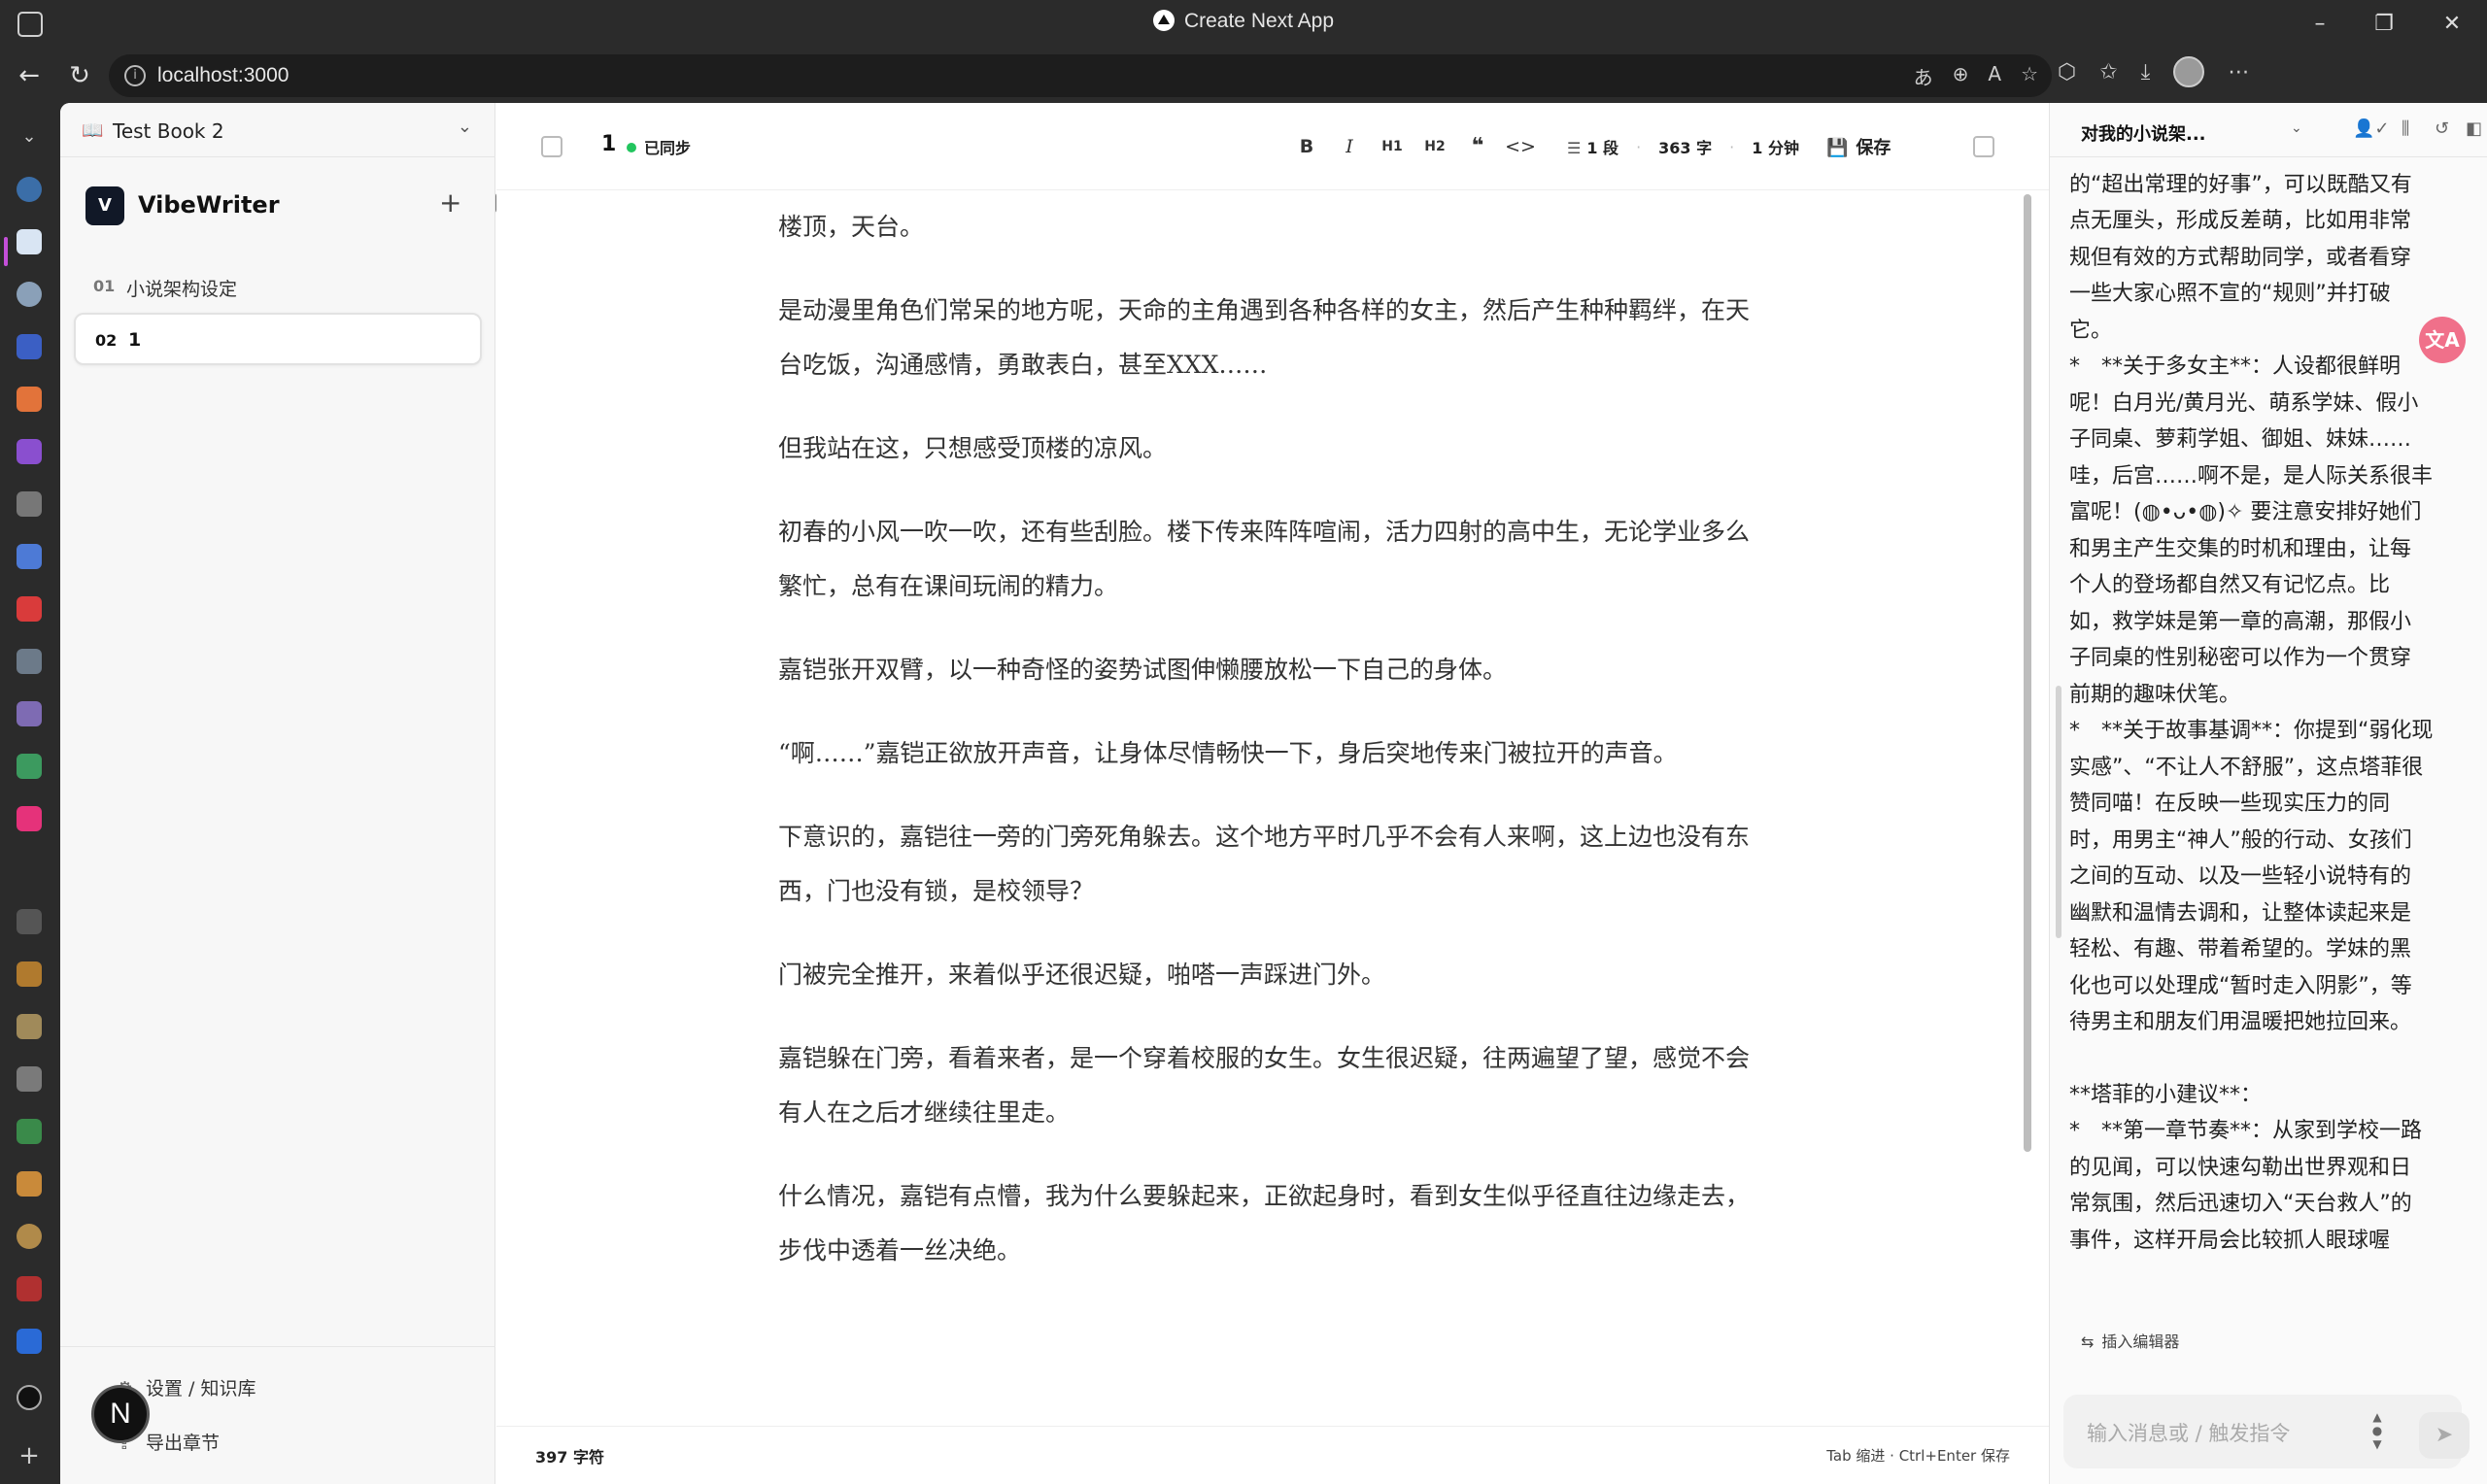 This screenshot has height=1484, width=2487. What do you see at coordinates (1349, 146) in the screenshot?
I see `italic-button: I` at bounding box center [1349, 146].